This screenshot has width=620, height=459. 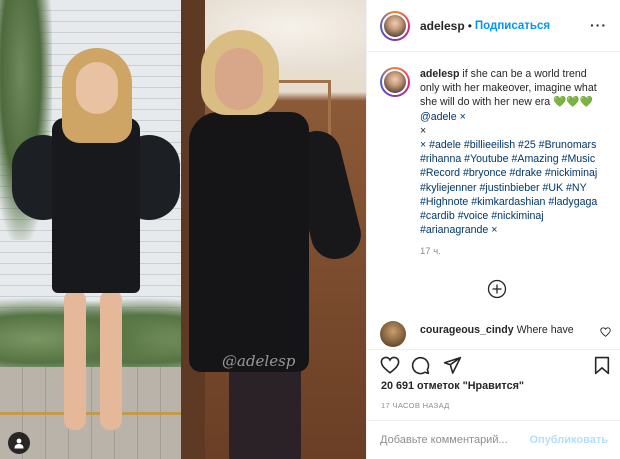 What do you see at coordinates (524, 74) in the screenshot?
I see `caption-line: if she can be a world trend` at bounding box center [524, 74].